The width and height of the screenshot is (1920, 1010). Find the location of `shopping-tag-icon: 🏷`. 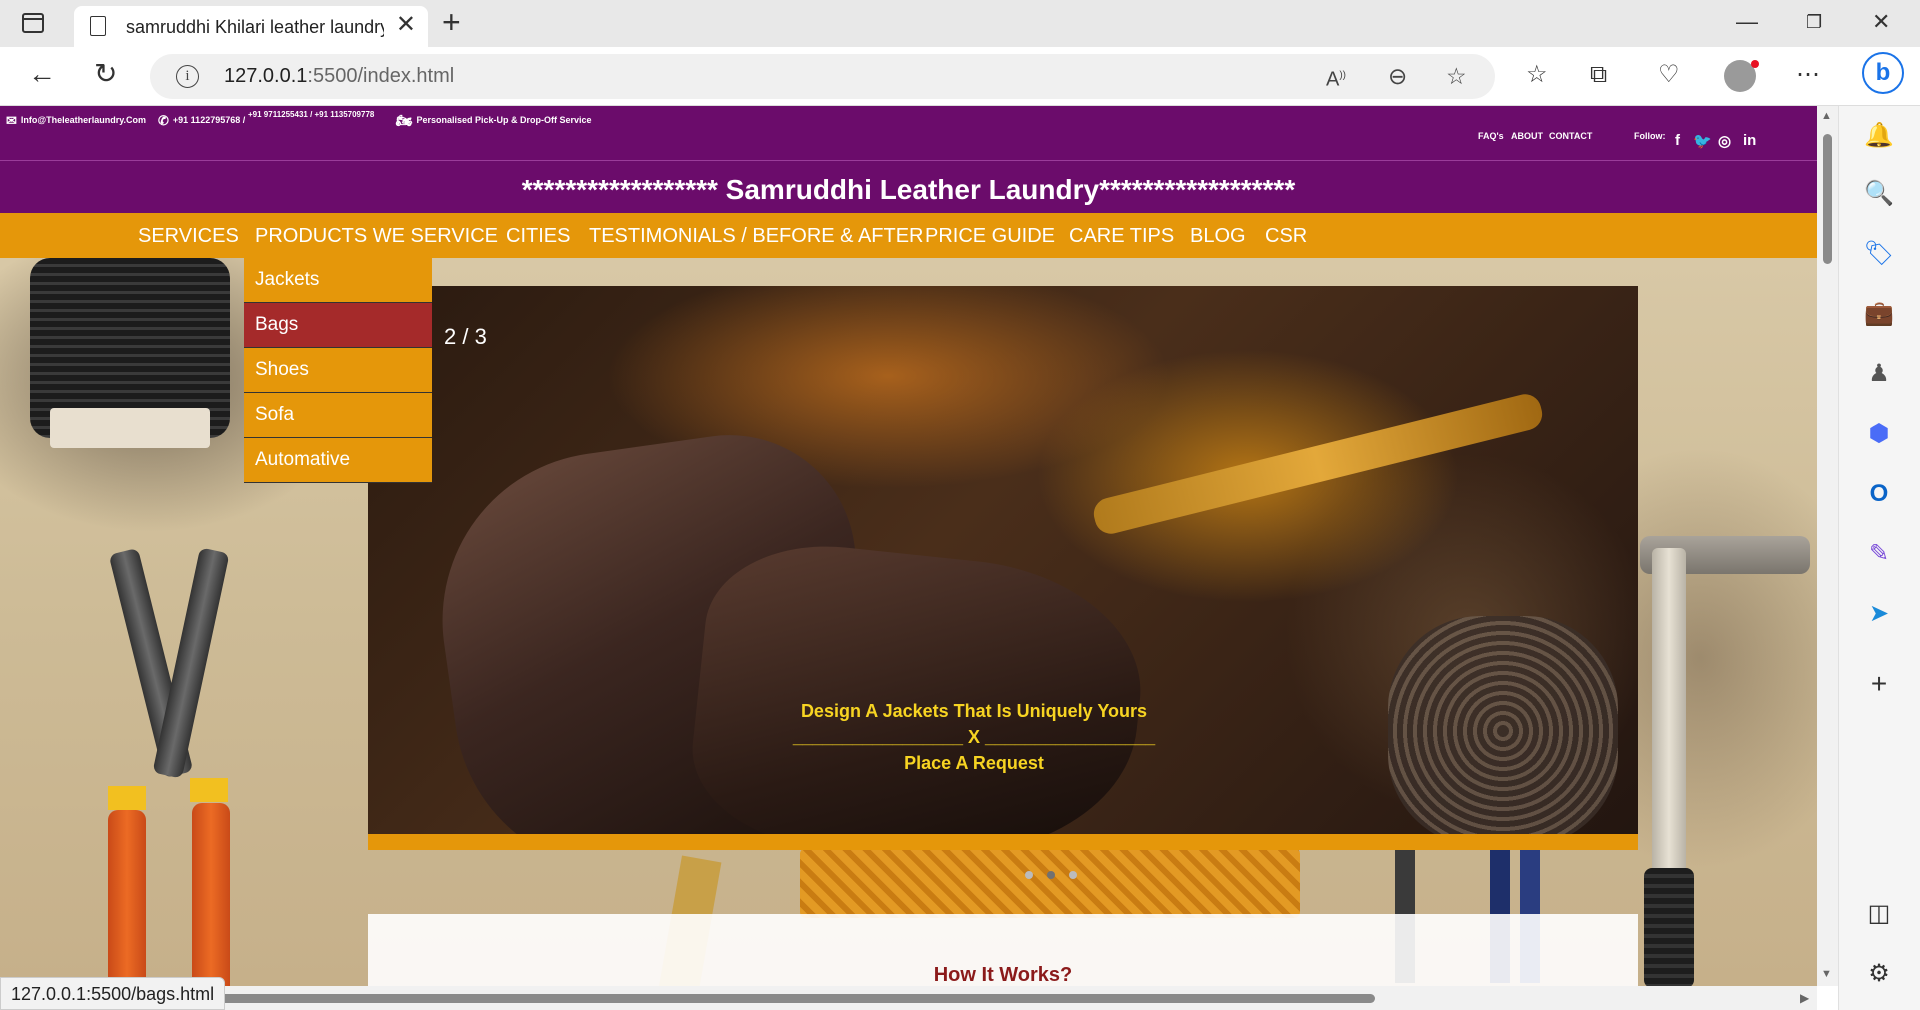

shopping-tag-icon: 🏷 is located at coordinates (1879, 254).